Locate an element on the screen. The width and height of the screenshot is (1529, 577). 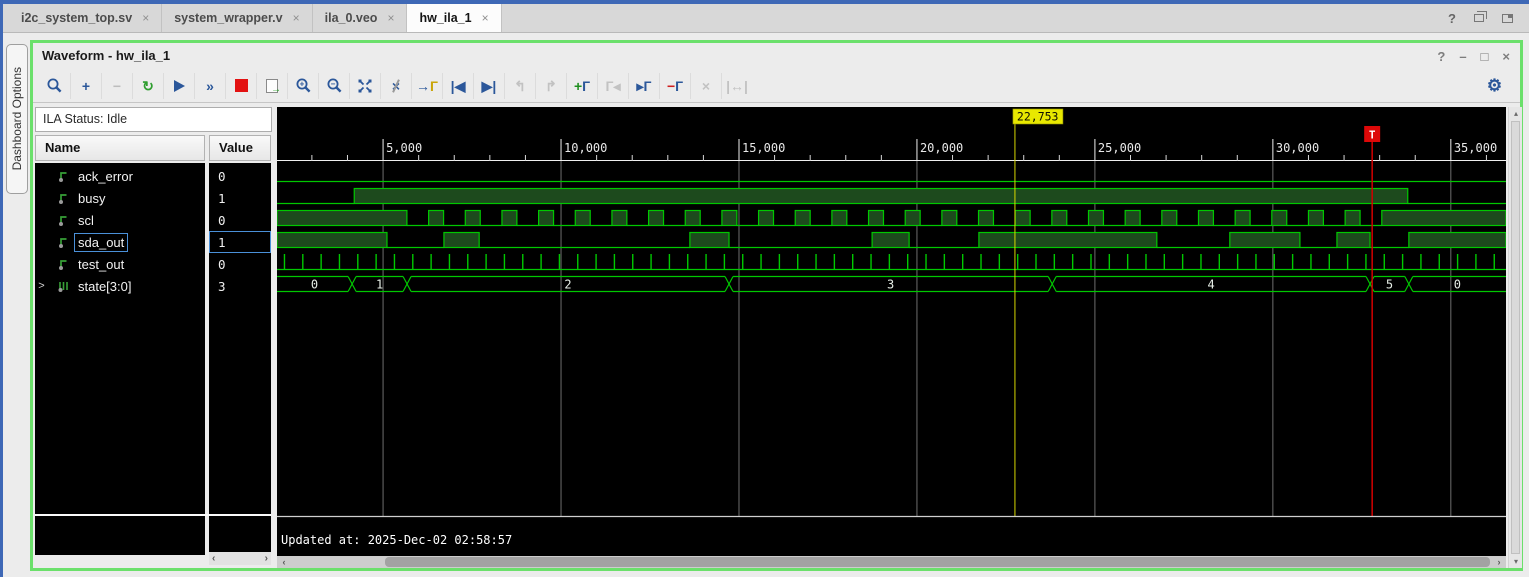
svg-text: 20,000 is located at coordinates (941, 148).